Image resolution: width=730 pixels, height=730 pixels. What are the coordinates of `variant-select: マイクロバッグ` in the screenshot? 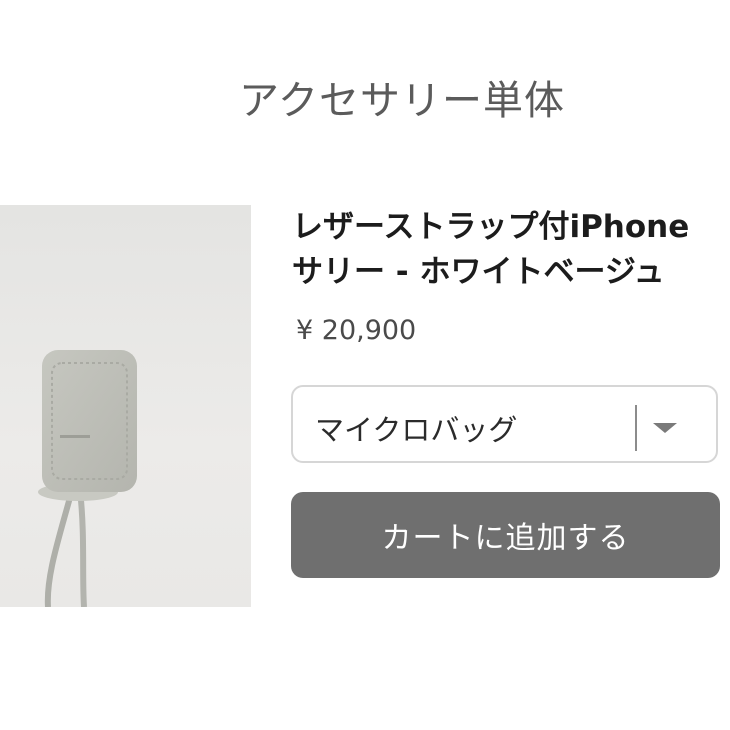 It's located at (504, 424).